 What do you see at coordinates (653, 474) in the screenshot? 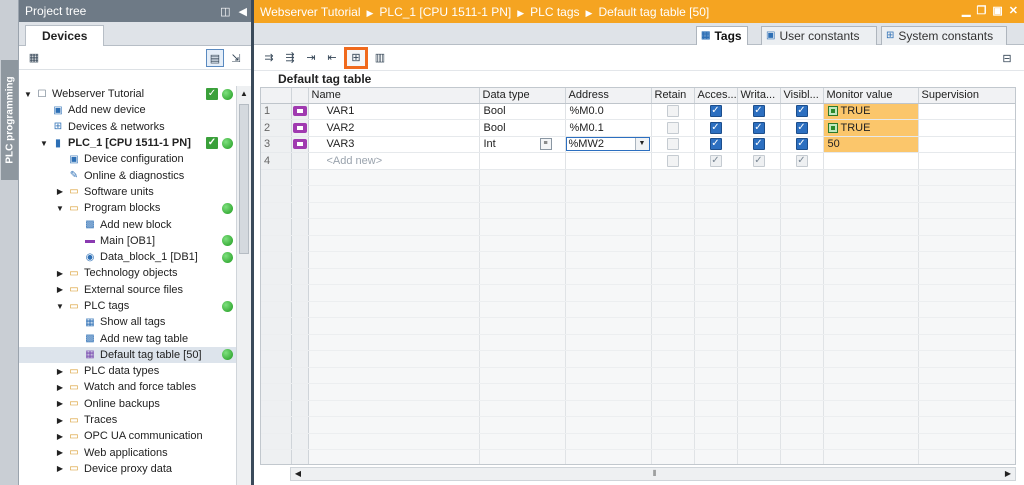
I see `horizontal-scrollbar: ◀ ⦀ ▶` at bounding box center [653, 474].